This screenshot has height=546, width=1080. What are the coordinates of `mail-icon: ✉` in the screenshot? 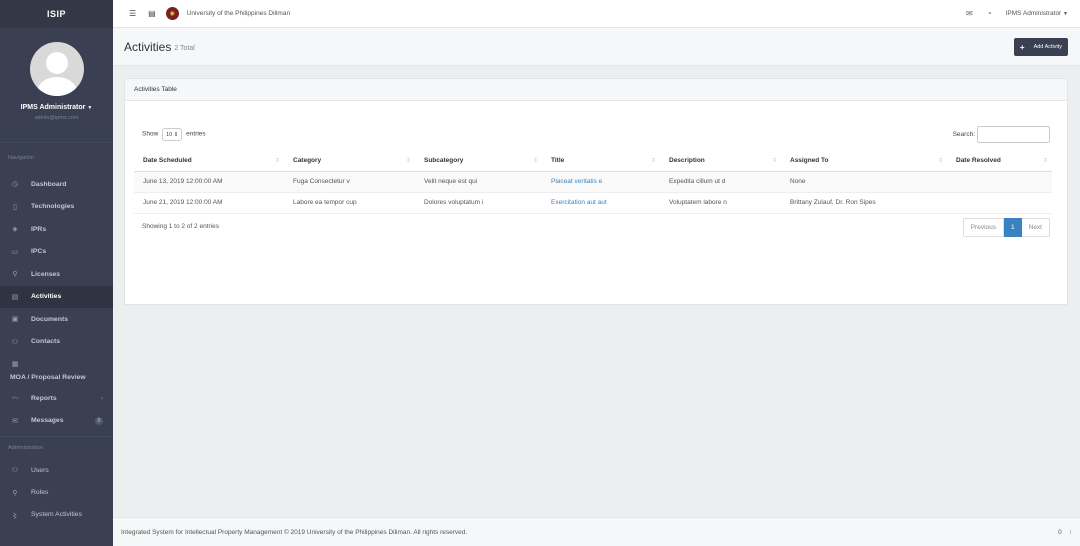 It's located at (969, 13).